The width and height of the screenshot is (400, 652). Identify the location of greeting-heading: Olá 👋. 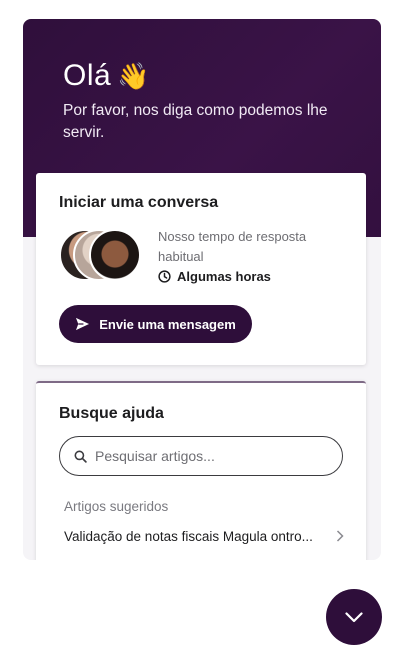
(106, 76).